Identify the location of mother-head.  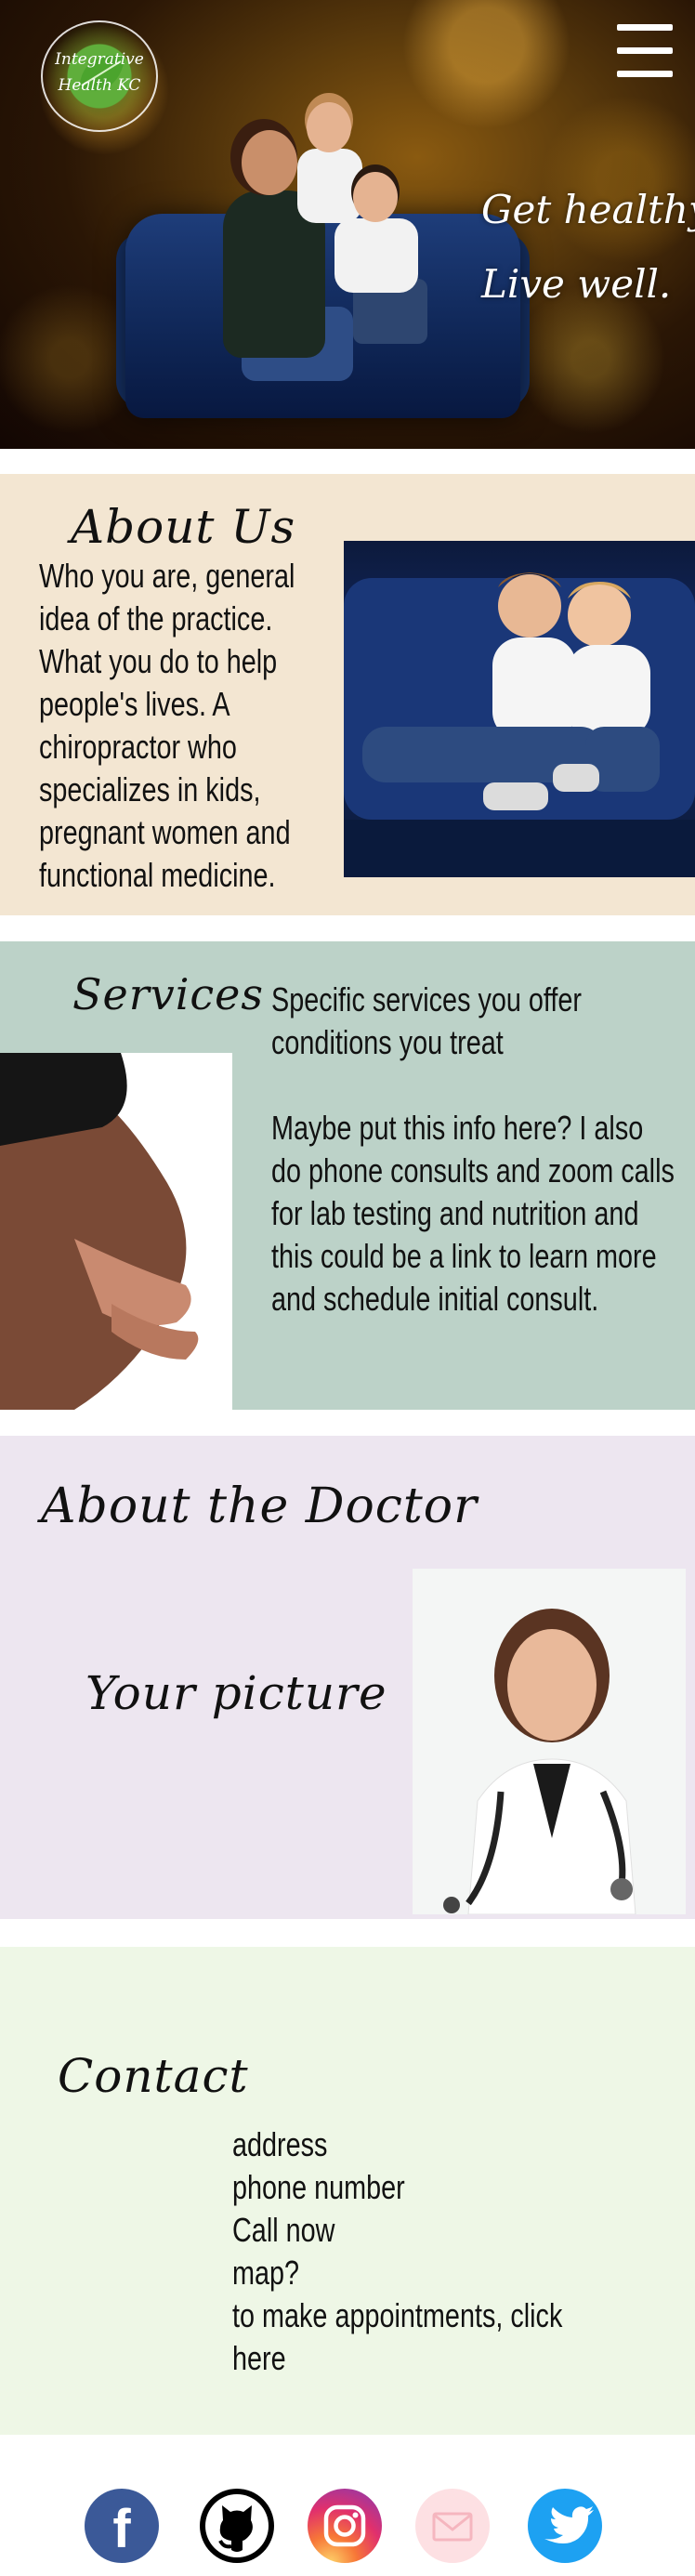
(269, 162).